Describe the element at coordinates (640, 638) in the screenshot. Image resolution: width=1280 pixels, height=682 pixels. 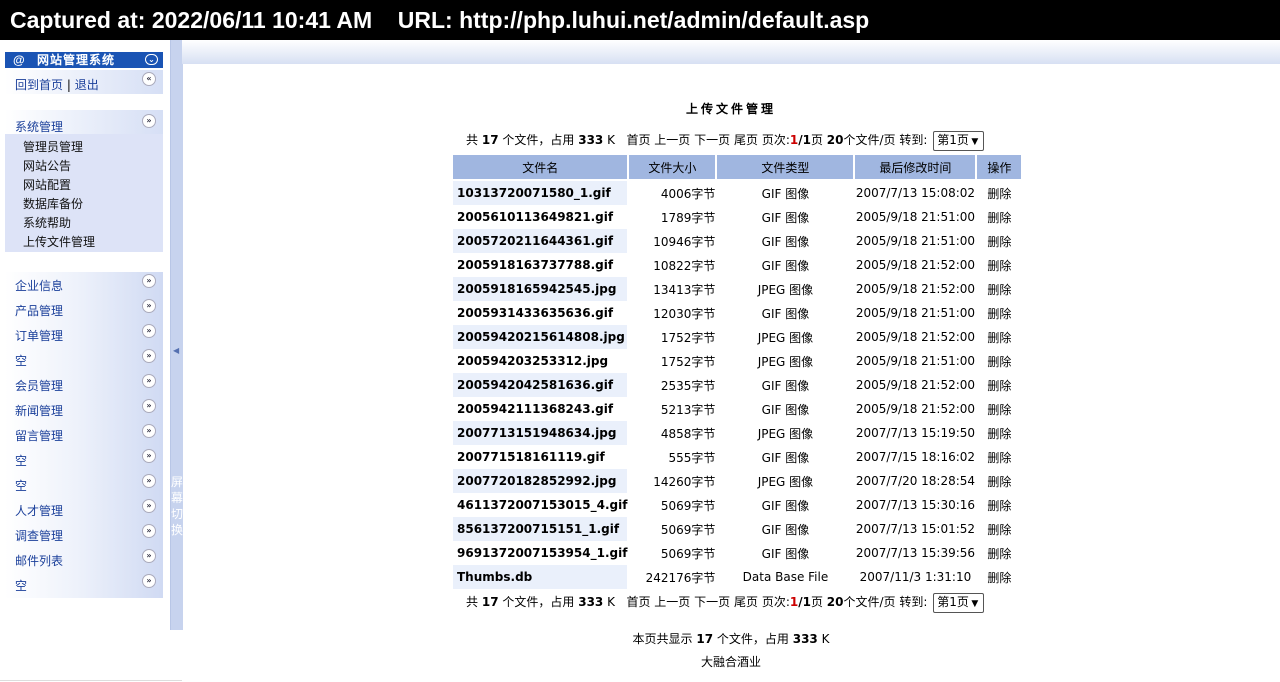
I see `page-footer-summary: 本页共显示 17 个文件，占用 333 K` at that location.